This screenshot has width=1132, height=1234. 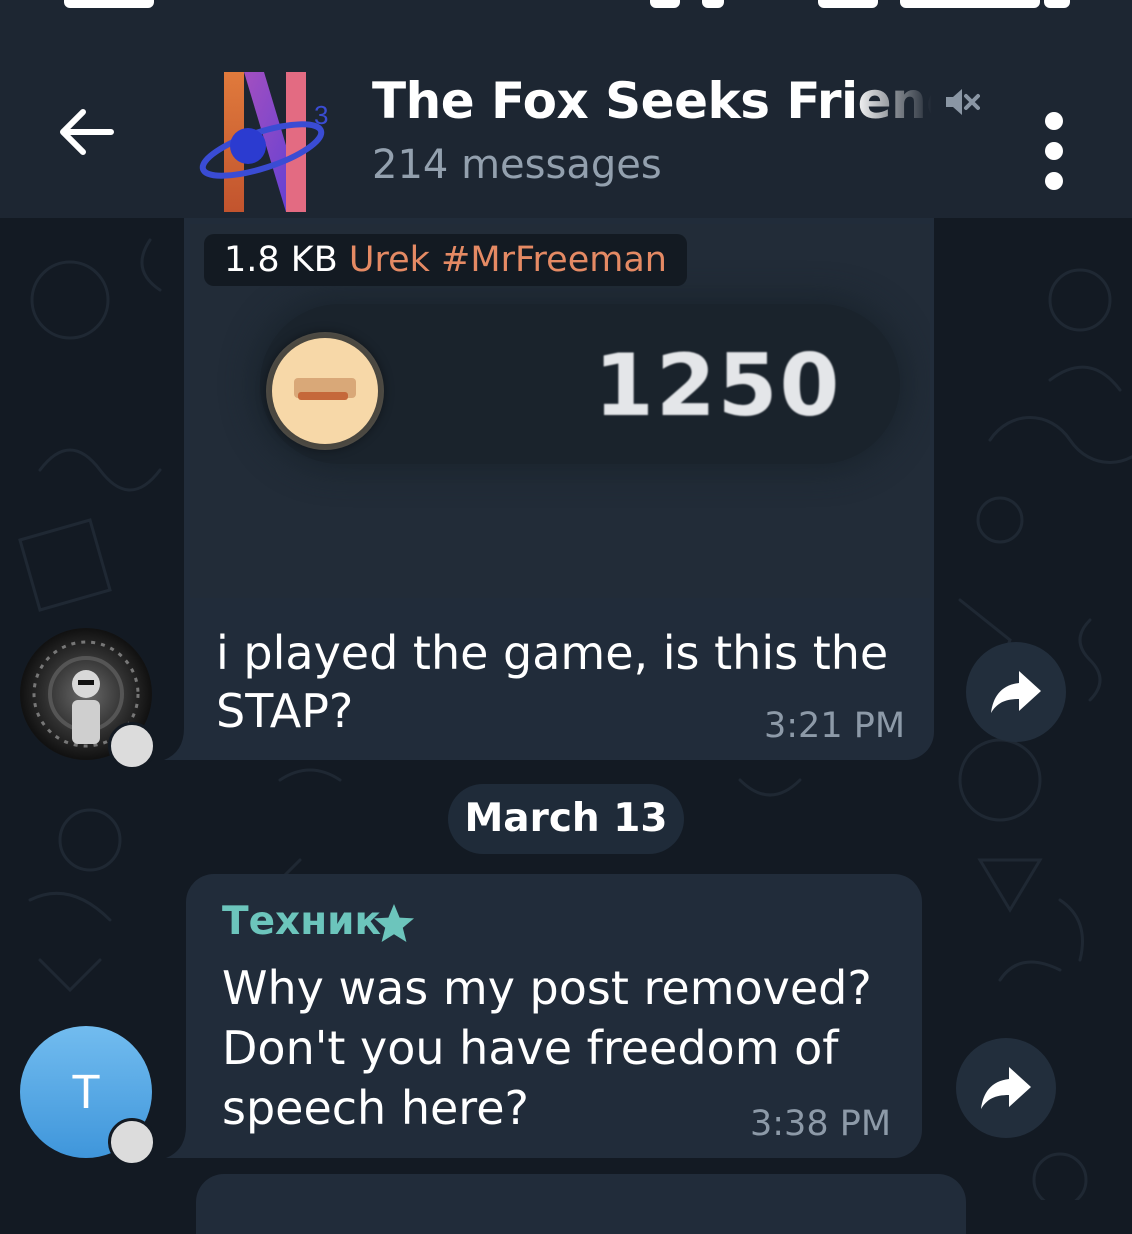 What do you see at coordinates (566, 10) in the screenshot?
I see `status-bar` at bounding box center [566, 10].